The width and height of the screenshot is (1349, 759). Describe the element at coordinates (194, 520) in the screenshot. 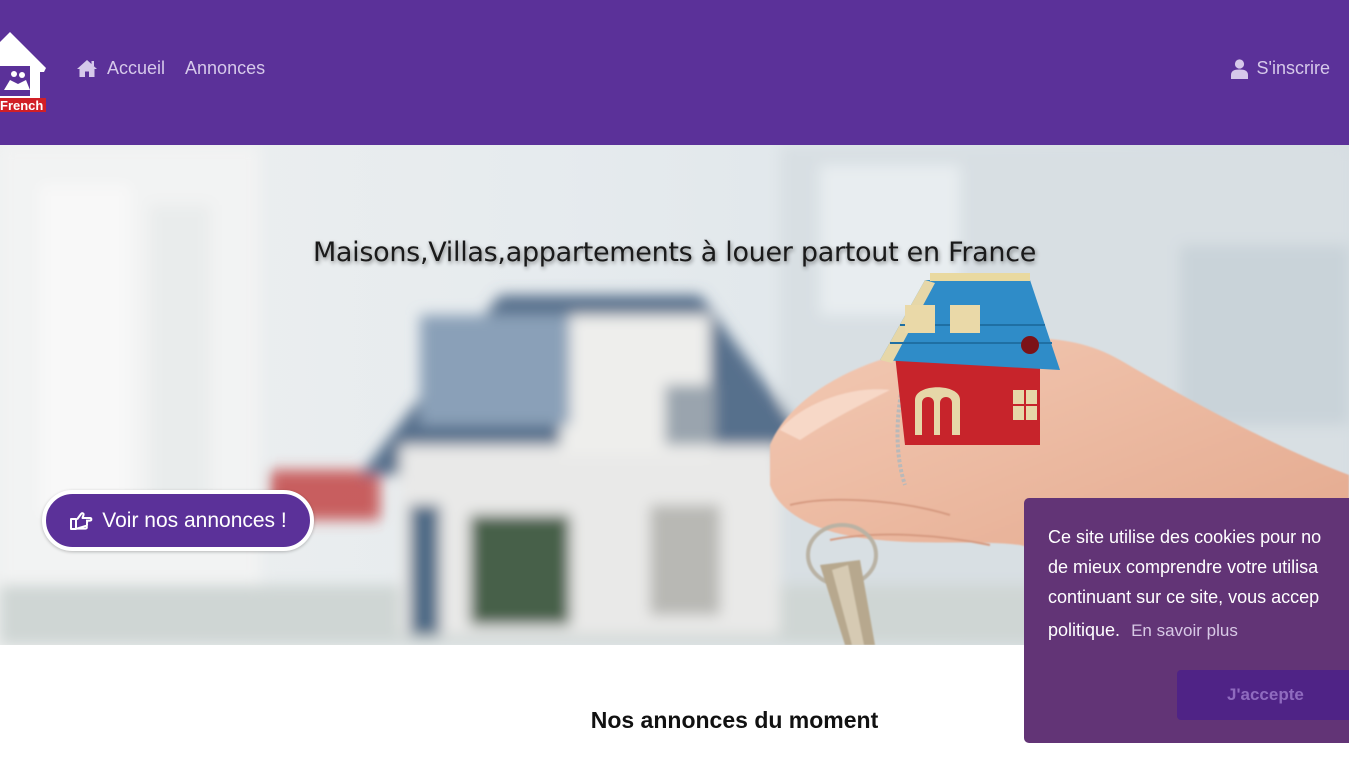

I see `see-listings-label: Voir nos annonces !` at that location.